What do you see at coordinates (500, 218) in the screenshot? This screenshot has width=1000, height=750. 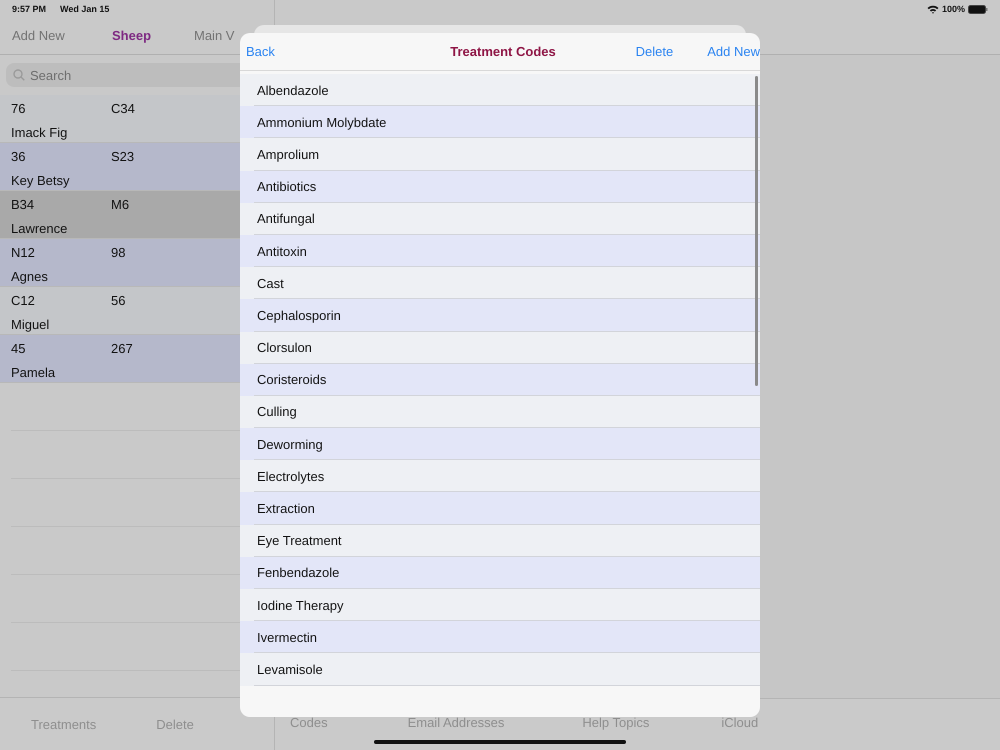 I see `treatment-code-item: Antifungal` at bounding box center [500, 218].